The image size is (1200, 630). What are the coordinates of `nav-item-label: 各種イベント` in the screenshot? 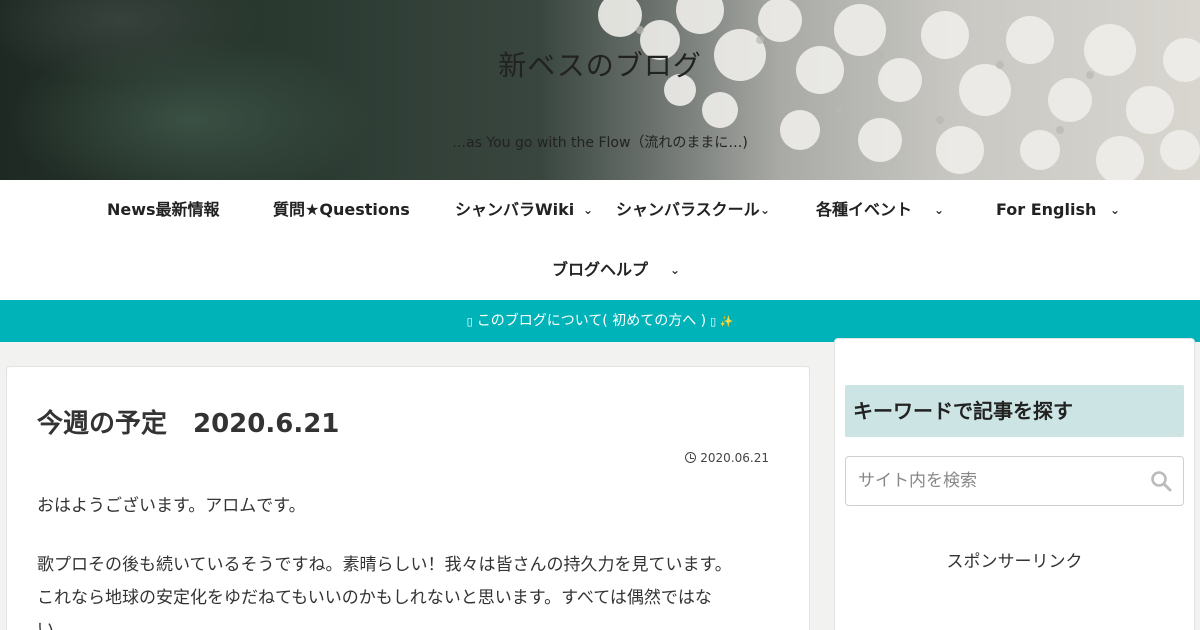 It's located at (864, 209).